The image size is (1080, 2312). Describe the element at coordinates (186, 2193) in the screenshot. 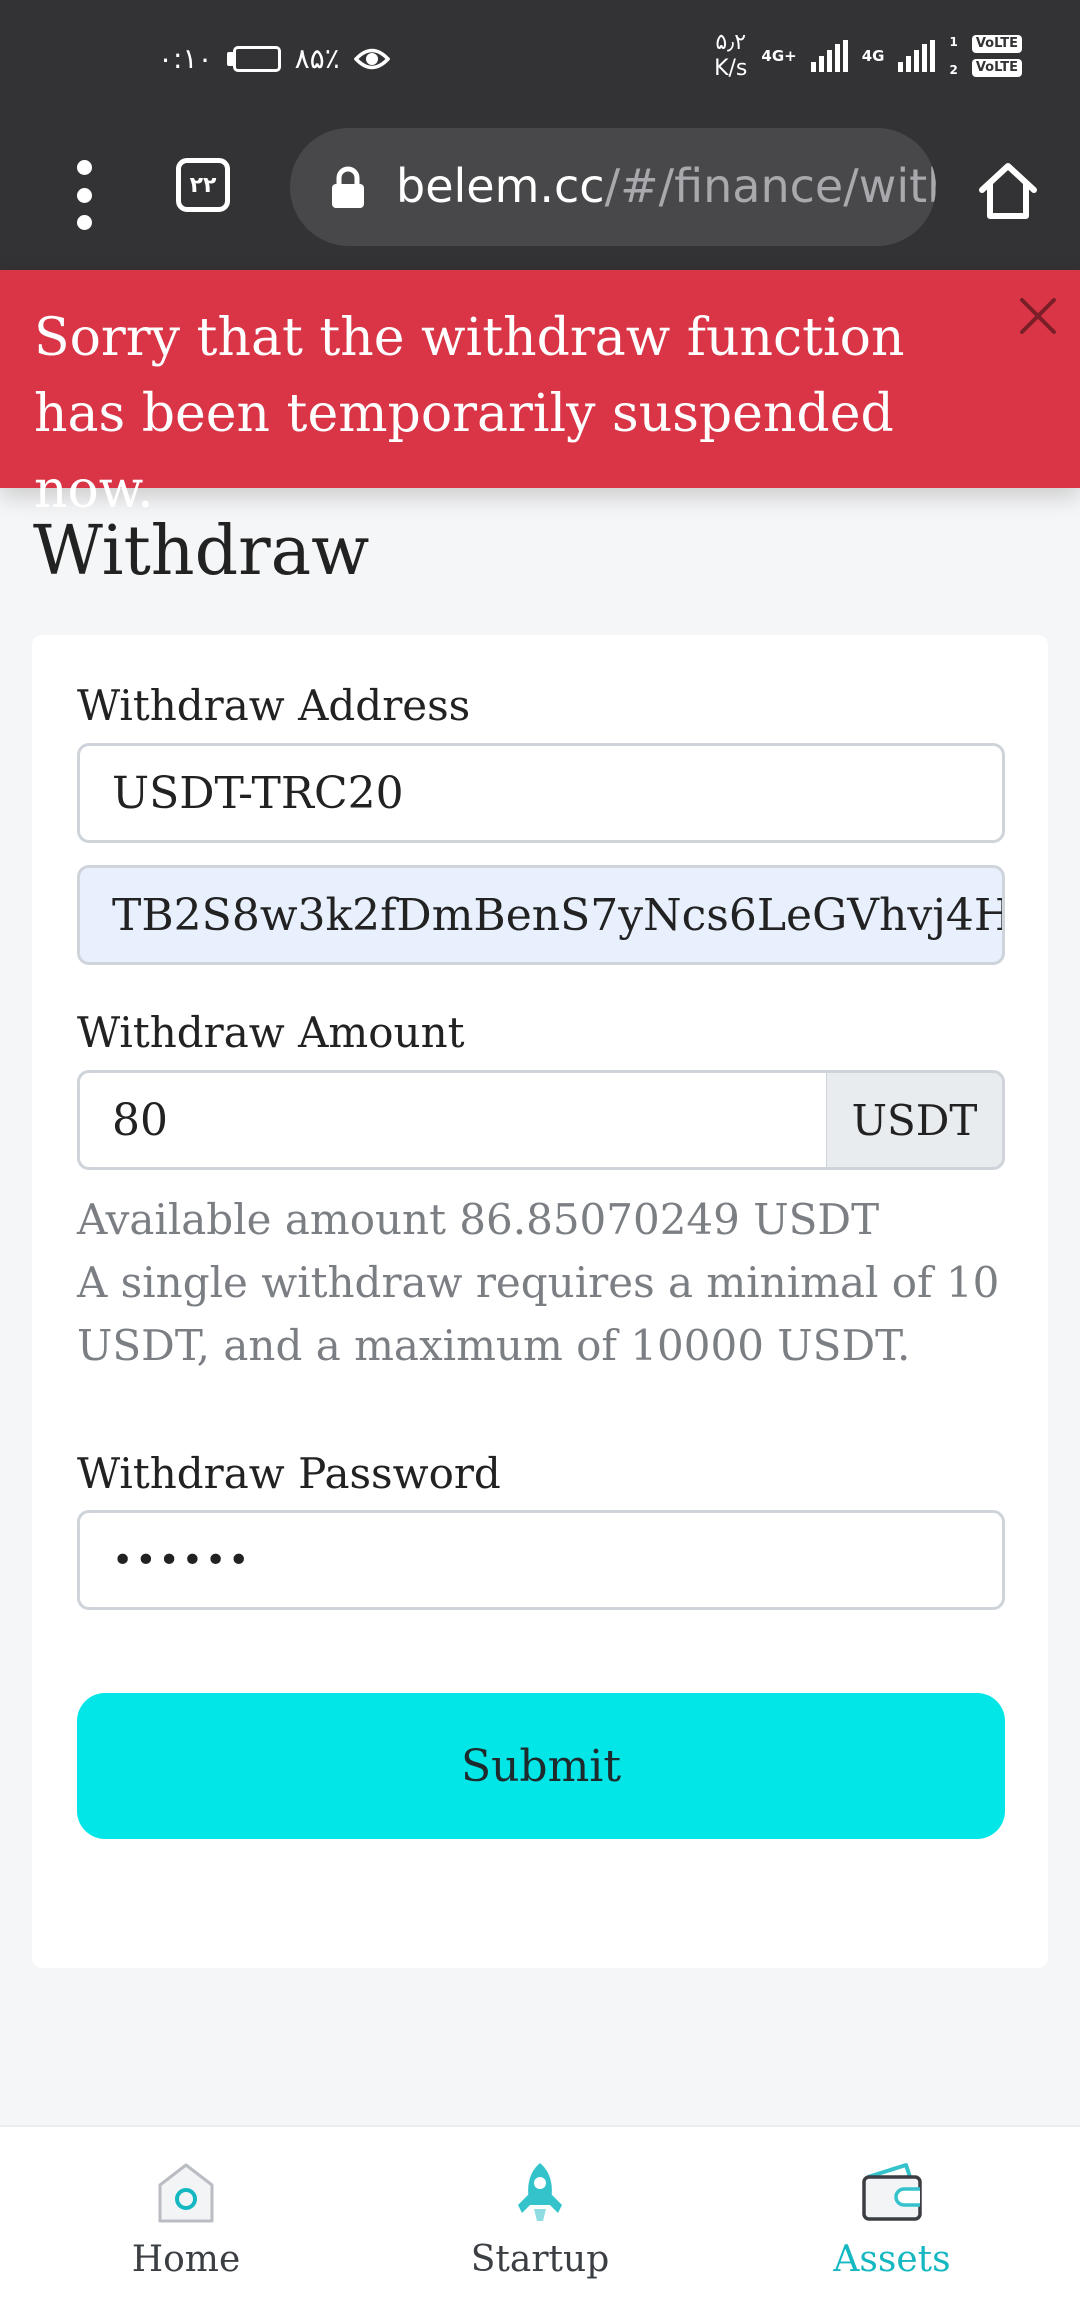

I see `home-icon` at that location.